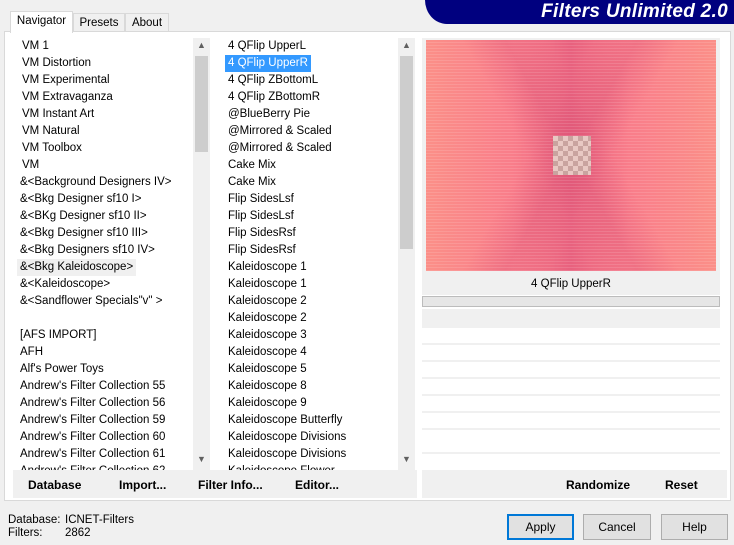 This screenshot has height=545, width=734. I want to click on parameter-area, so click(571, 318).